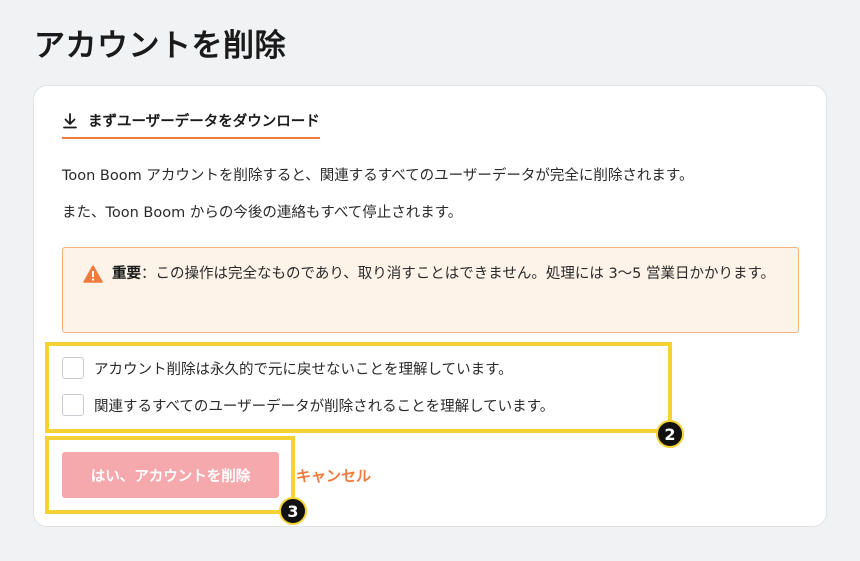 The image size is (860, 561). I want to click on checkbox-row-permanent: アカウント削除は永久的で元に戻せないことを理解しています。, so click(287, 368).